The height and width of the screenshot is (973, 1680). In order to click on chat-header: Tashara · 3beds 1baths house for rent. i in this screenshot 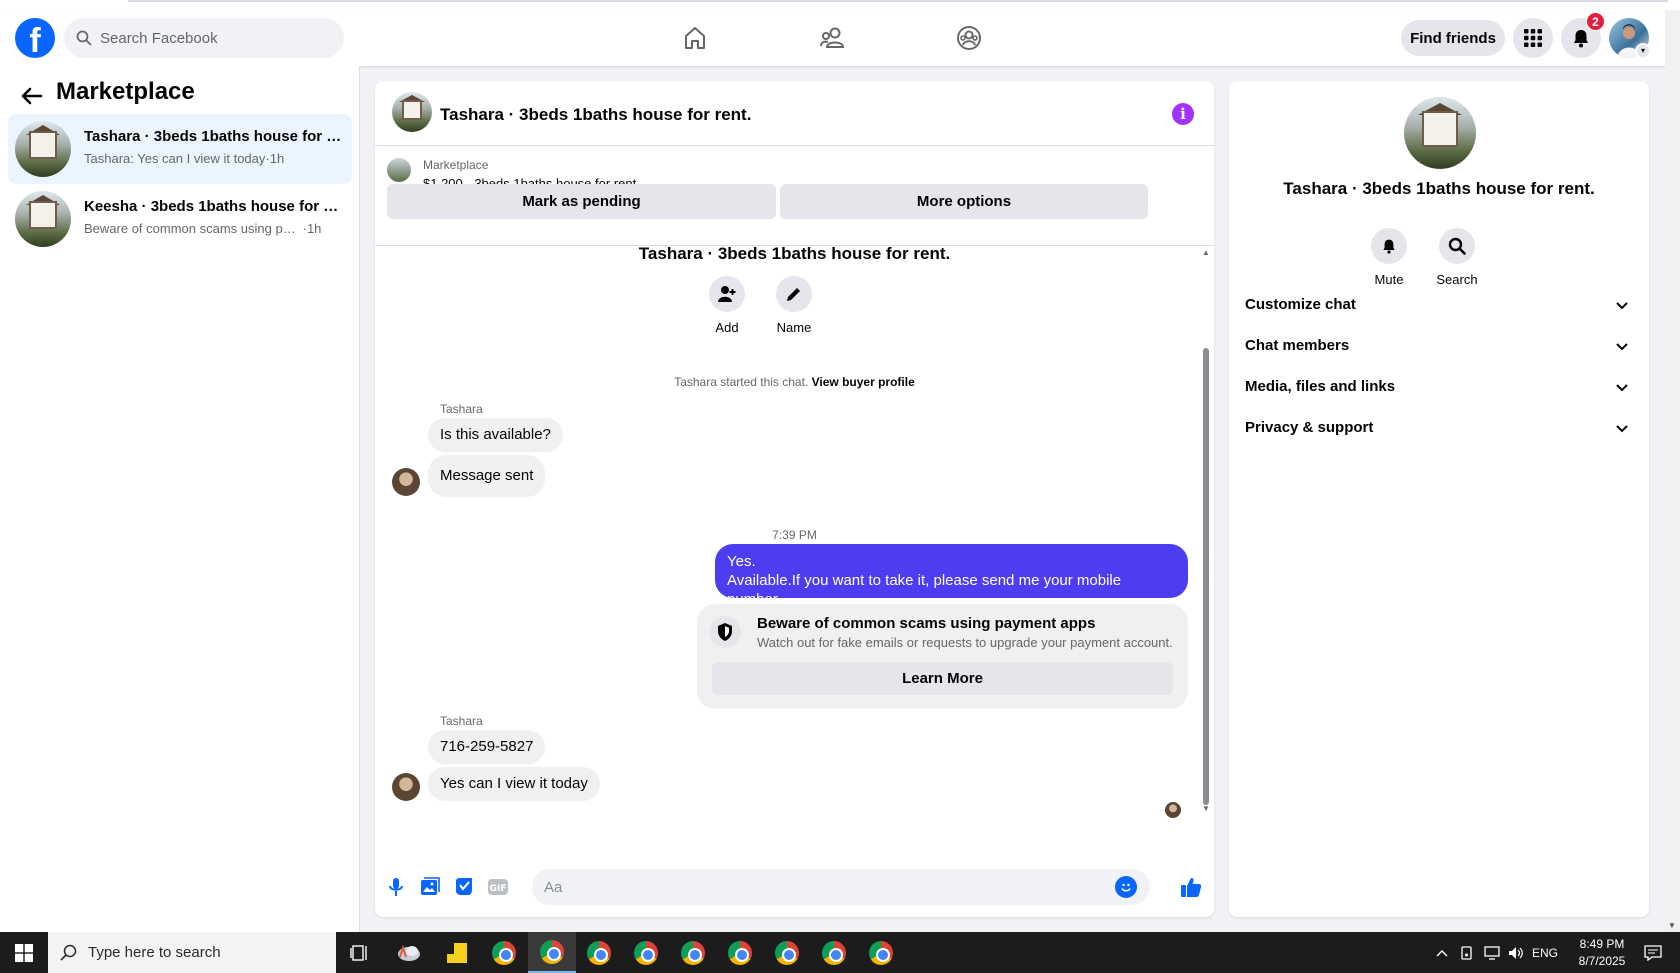, I will do `click(794, 113)`.